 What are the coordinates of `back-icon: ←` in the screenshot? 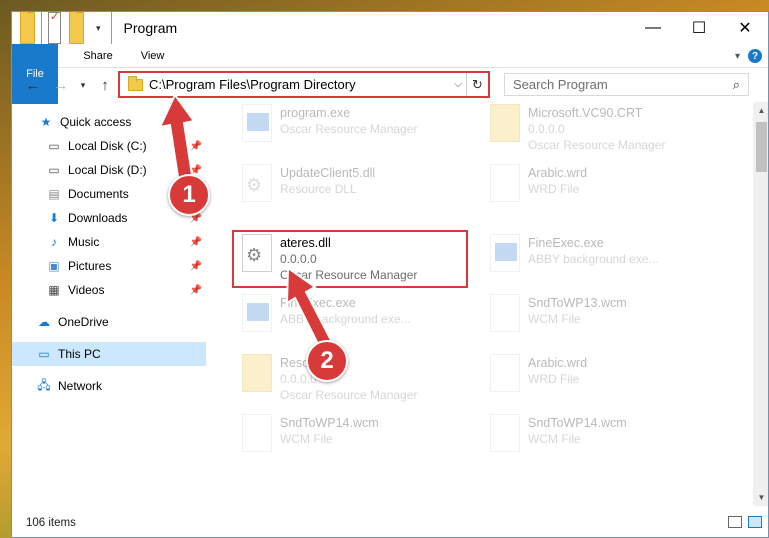 It's located at (33, 85).